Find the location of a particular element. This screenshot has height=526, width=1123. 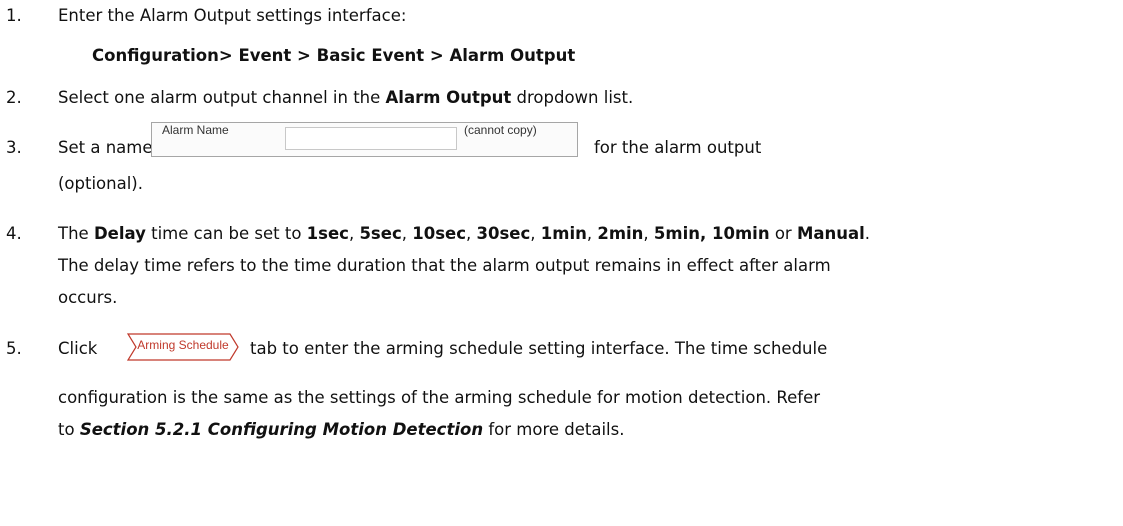

alarm-name-input is located at coordinates (371, 138).